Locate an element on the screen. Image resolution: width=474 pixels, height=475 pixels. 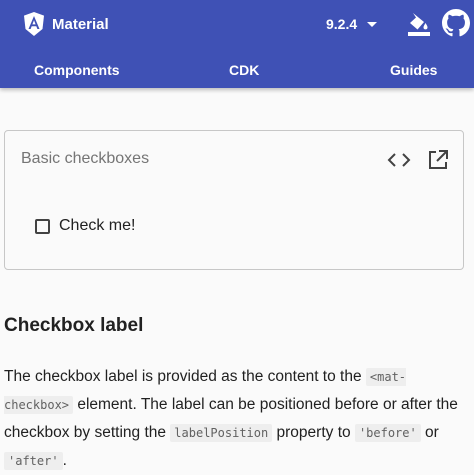
checkbox-box is located at coordinates (42, 226).